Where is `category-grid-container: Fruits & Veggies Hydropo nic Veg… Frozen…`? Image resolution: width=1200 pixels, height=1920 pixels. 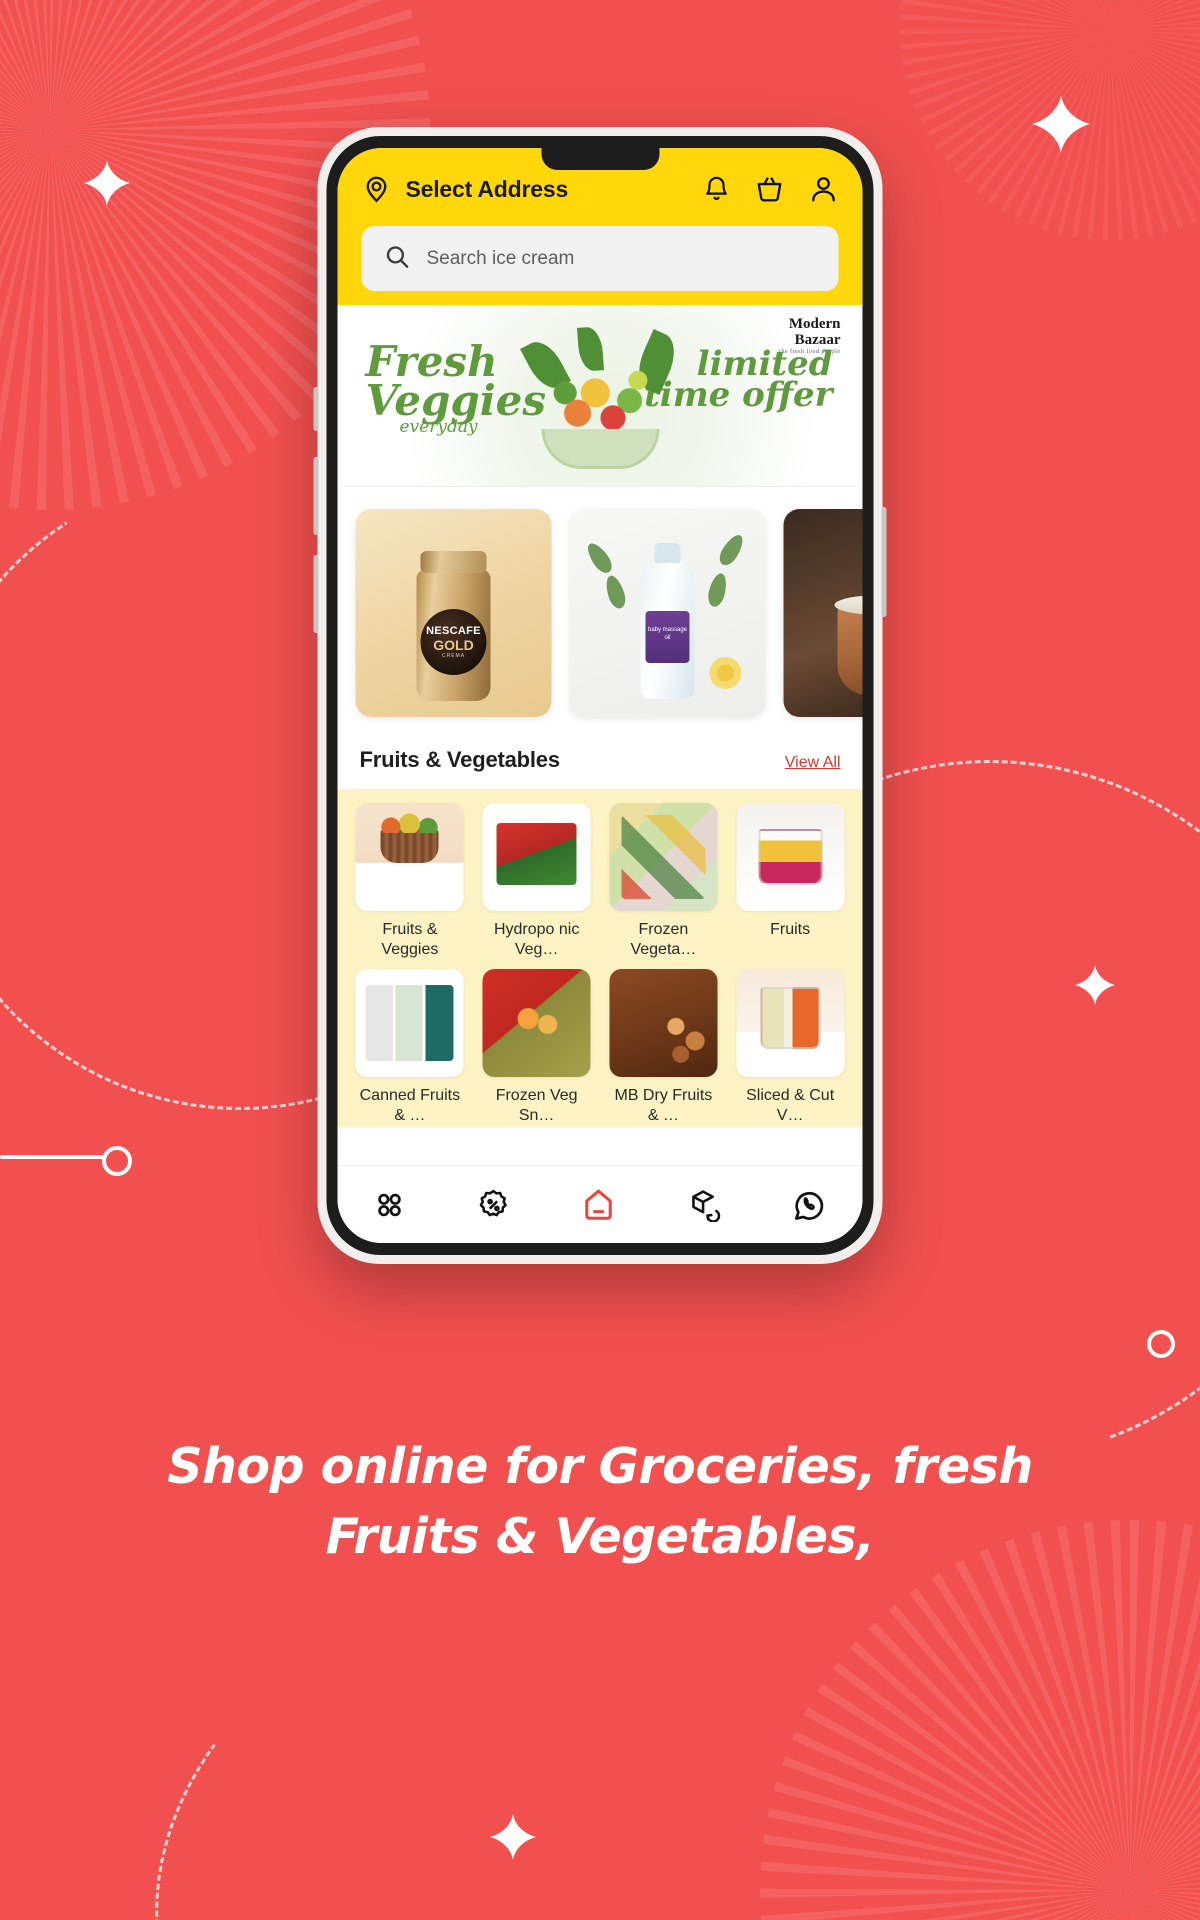
category-grid-container: Fruits & Veggies Hydropo nic Veg… Frozen… is located at coordinates (600, 958).